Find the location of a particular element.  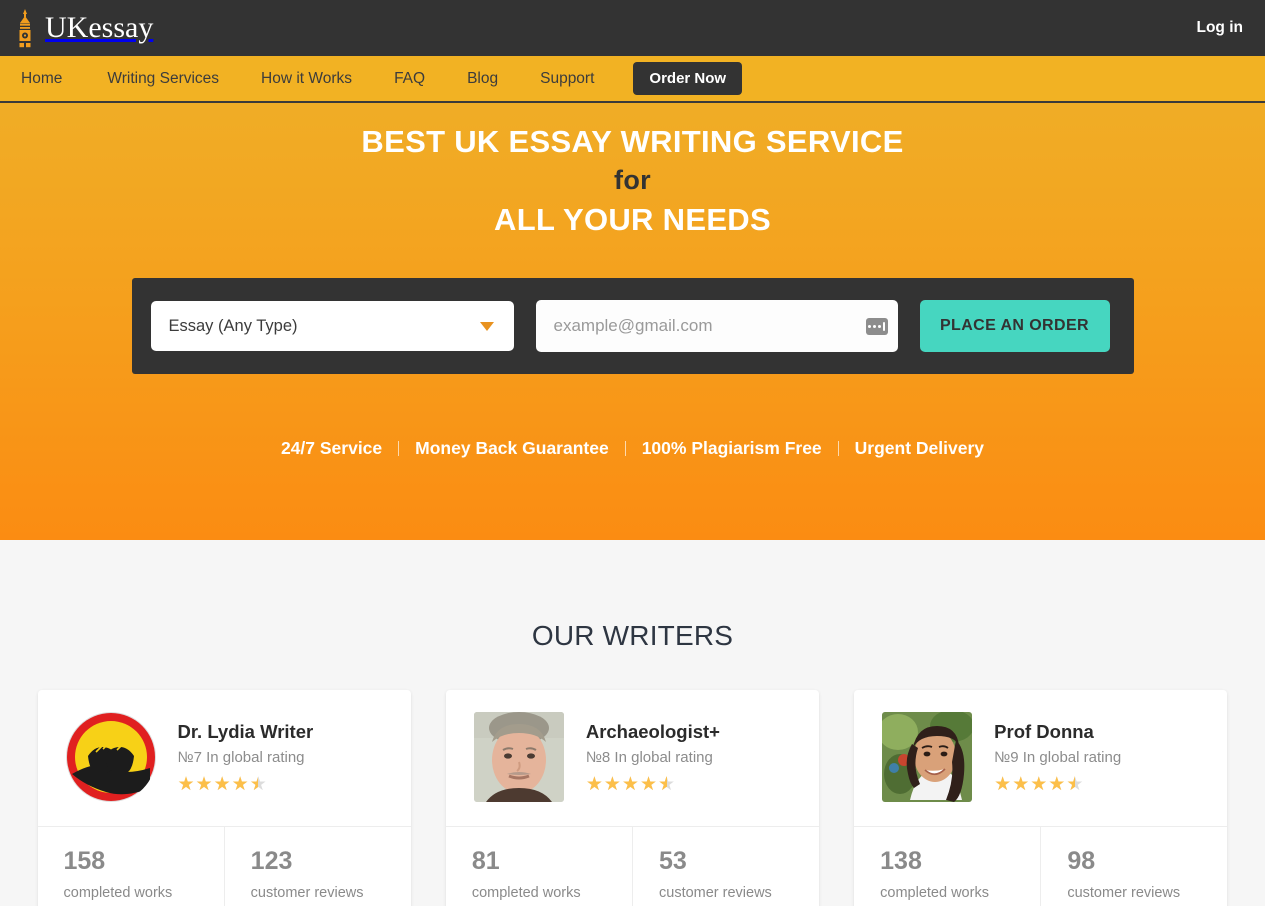

stat-value: 138 is located at coordinates (901, 861).